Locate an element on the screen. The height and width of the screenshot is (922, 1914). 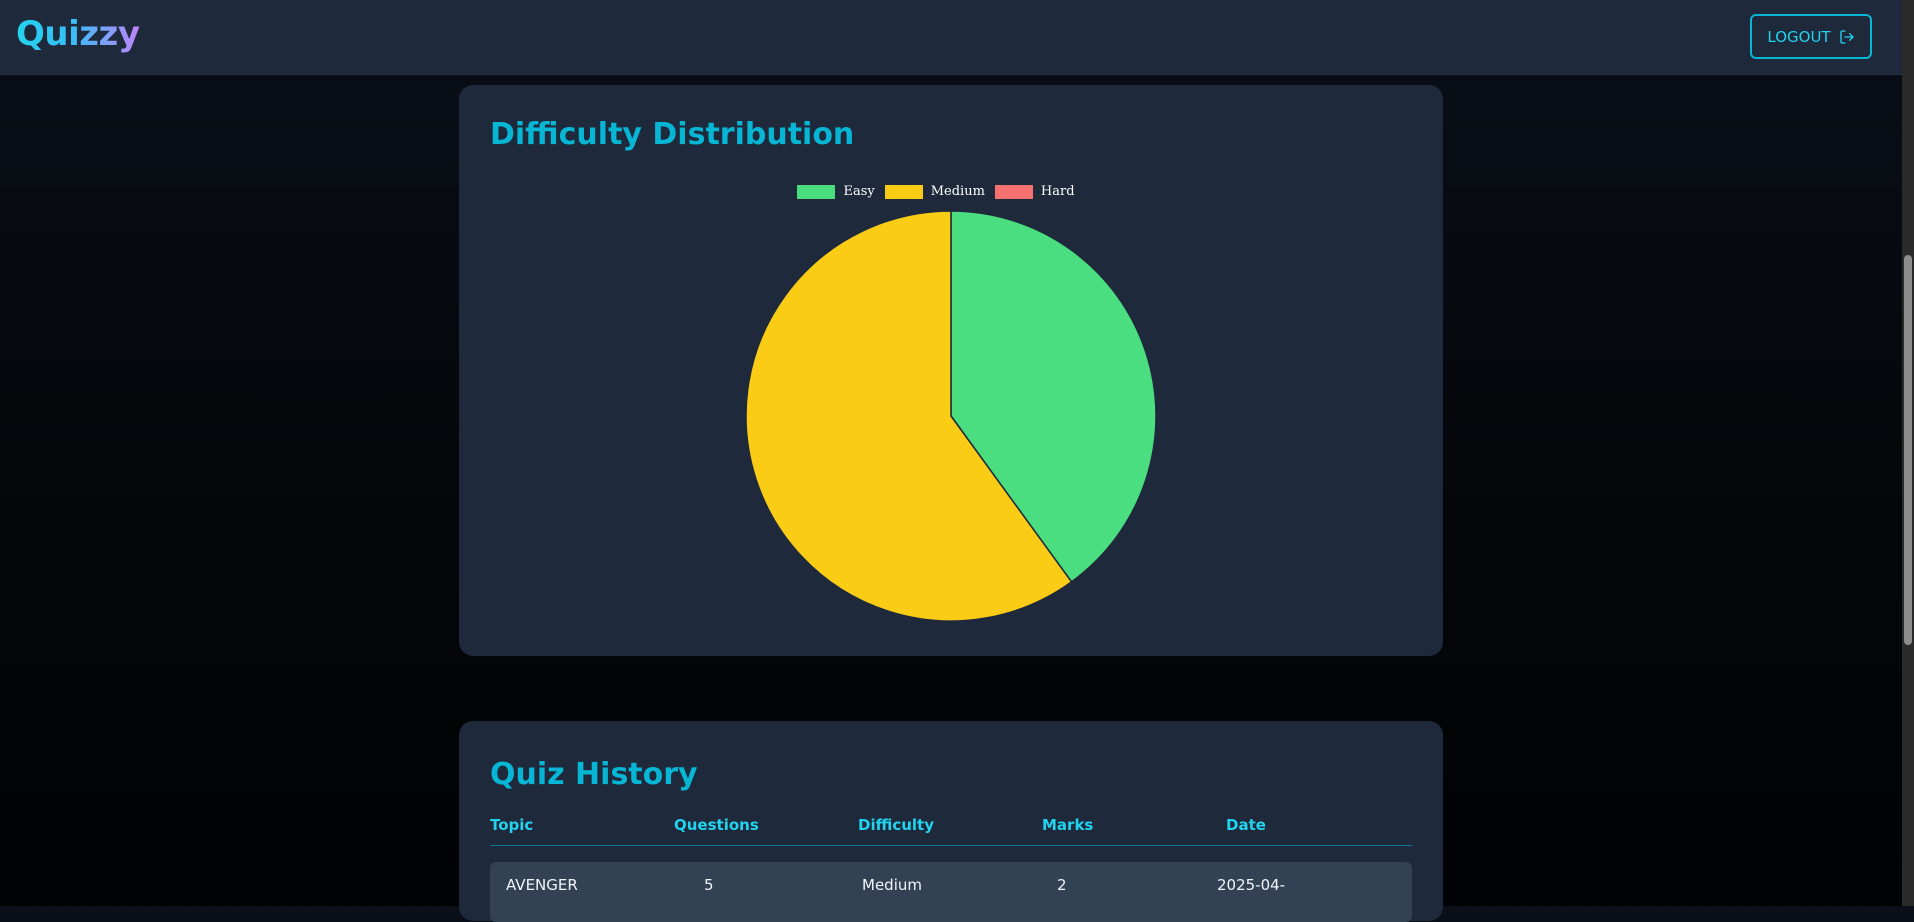
legend-label-medium: Medium is located at coordinates (957, 191).